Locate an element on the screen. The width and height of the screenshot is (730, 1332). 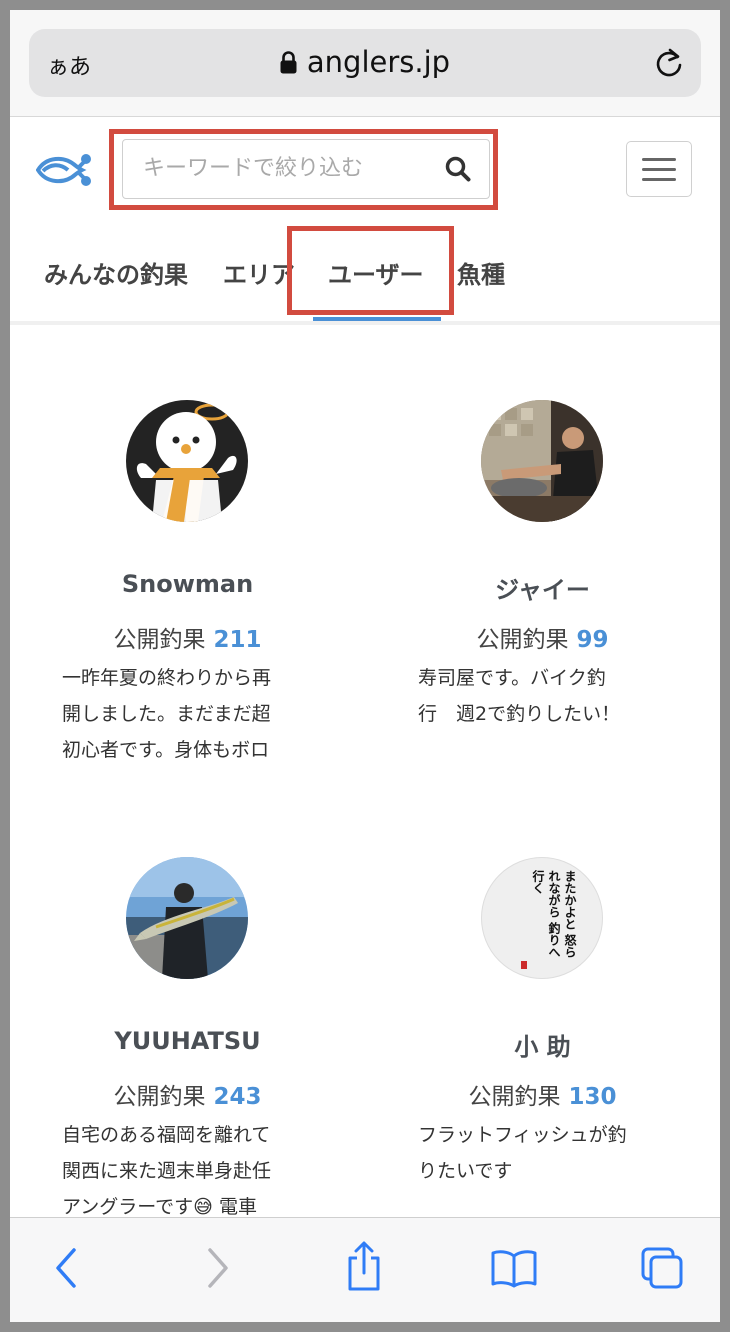
user-name: ジャイー is located at coordinates (542, 587).